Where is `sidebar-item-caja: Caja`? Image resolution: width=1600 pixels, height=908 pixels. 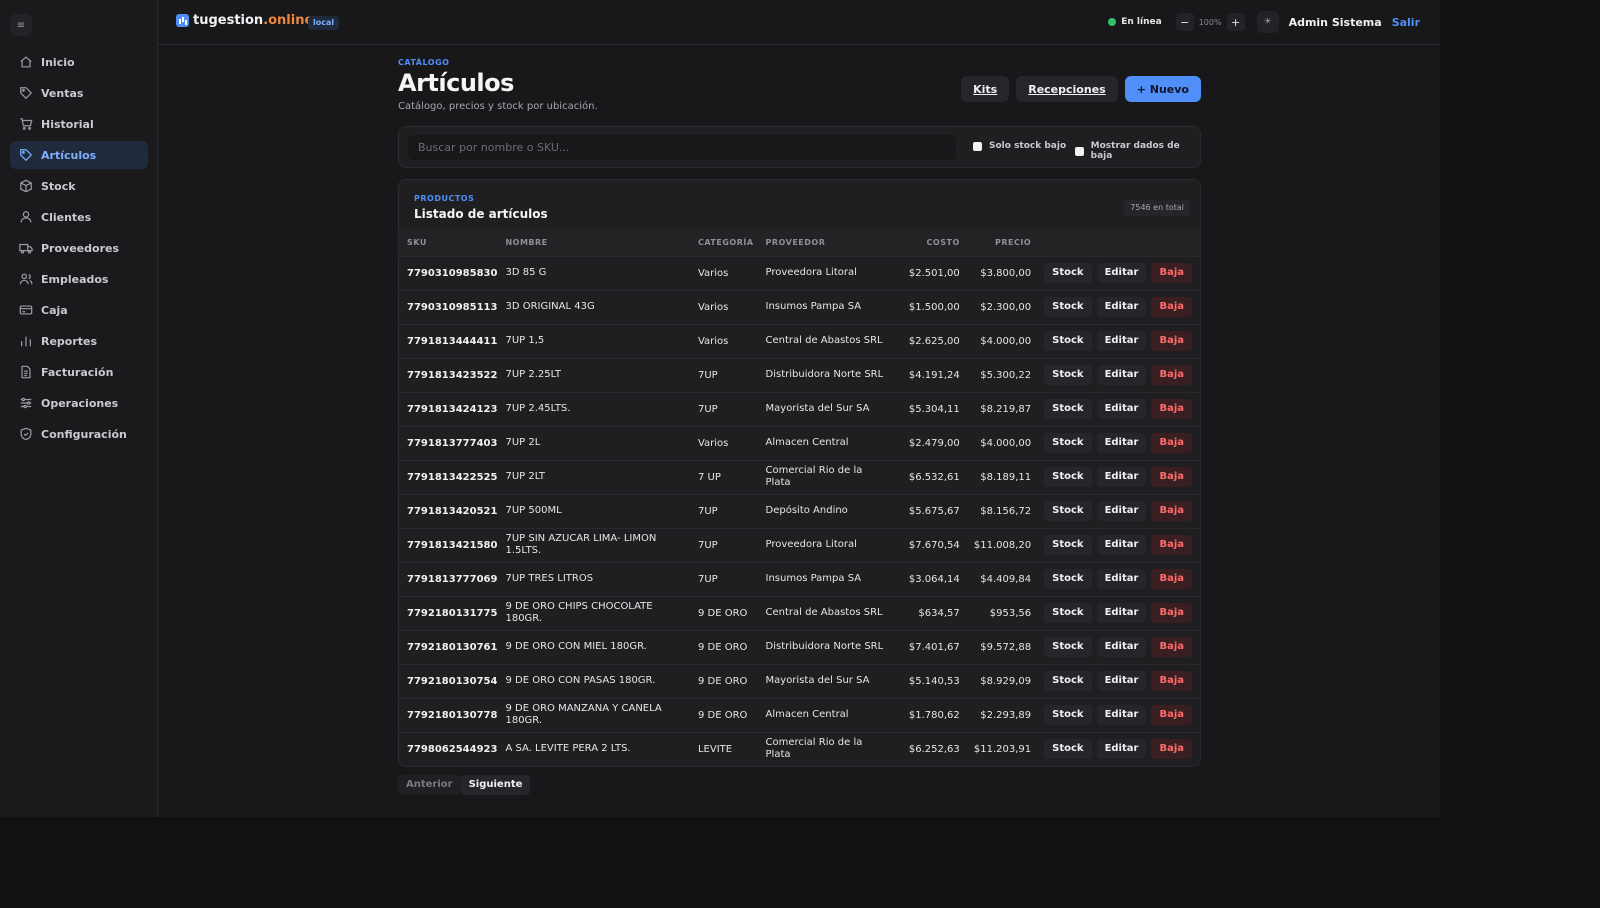 sidebar-item-caja: Caja is located at coordinates (79, 310).